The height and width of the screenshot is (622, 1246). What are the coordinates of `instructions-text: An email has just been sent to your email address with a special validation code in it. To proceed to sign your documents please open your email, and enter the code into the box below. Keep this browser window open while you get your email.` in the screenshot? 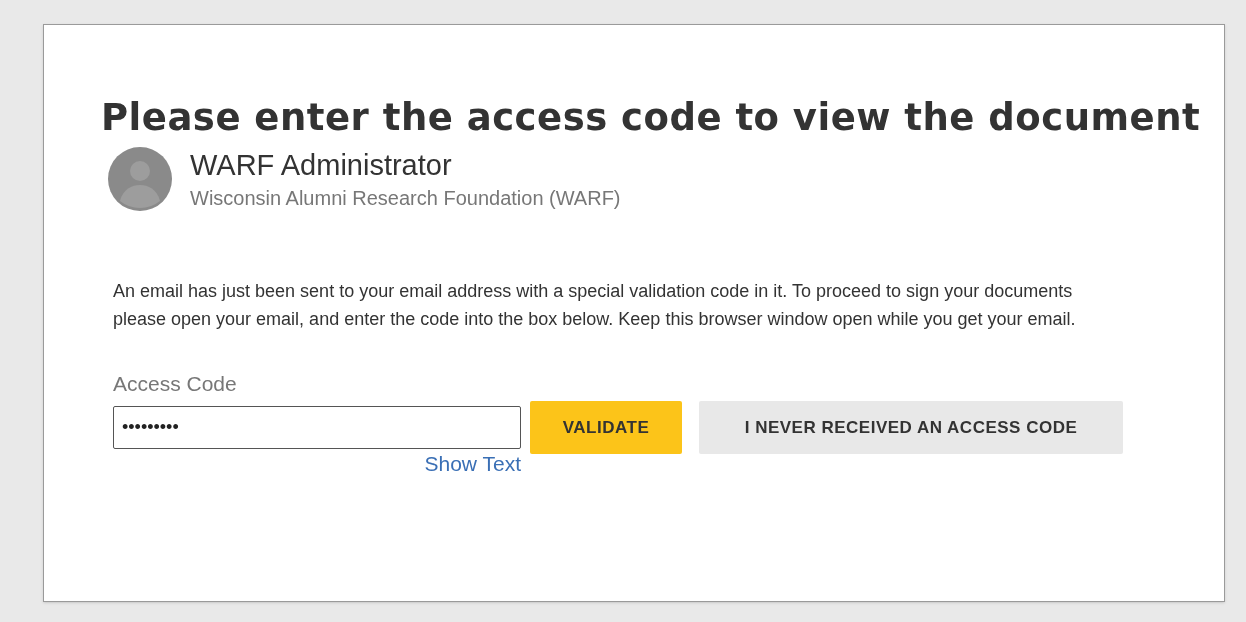 It's located at (595, 305).